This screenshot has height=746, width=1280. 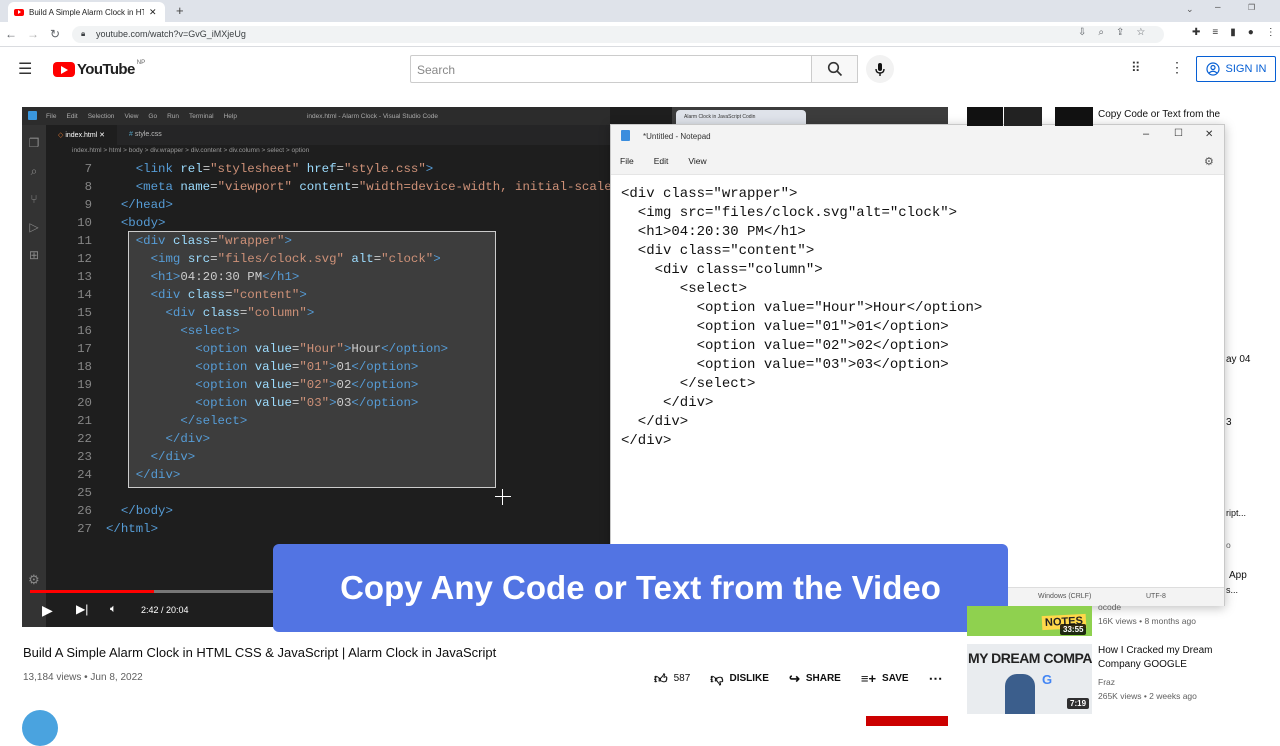 I want to click on share-icon: ⇪, so click(x=1120, y=32).